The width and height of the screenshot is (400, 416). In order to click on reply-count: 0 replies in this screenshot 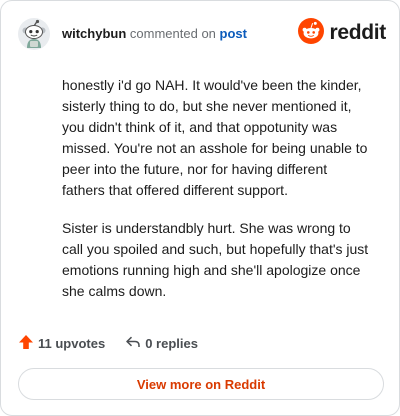, I will do `click(171, 343)`.